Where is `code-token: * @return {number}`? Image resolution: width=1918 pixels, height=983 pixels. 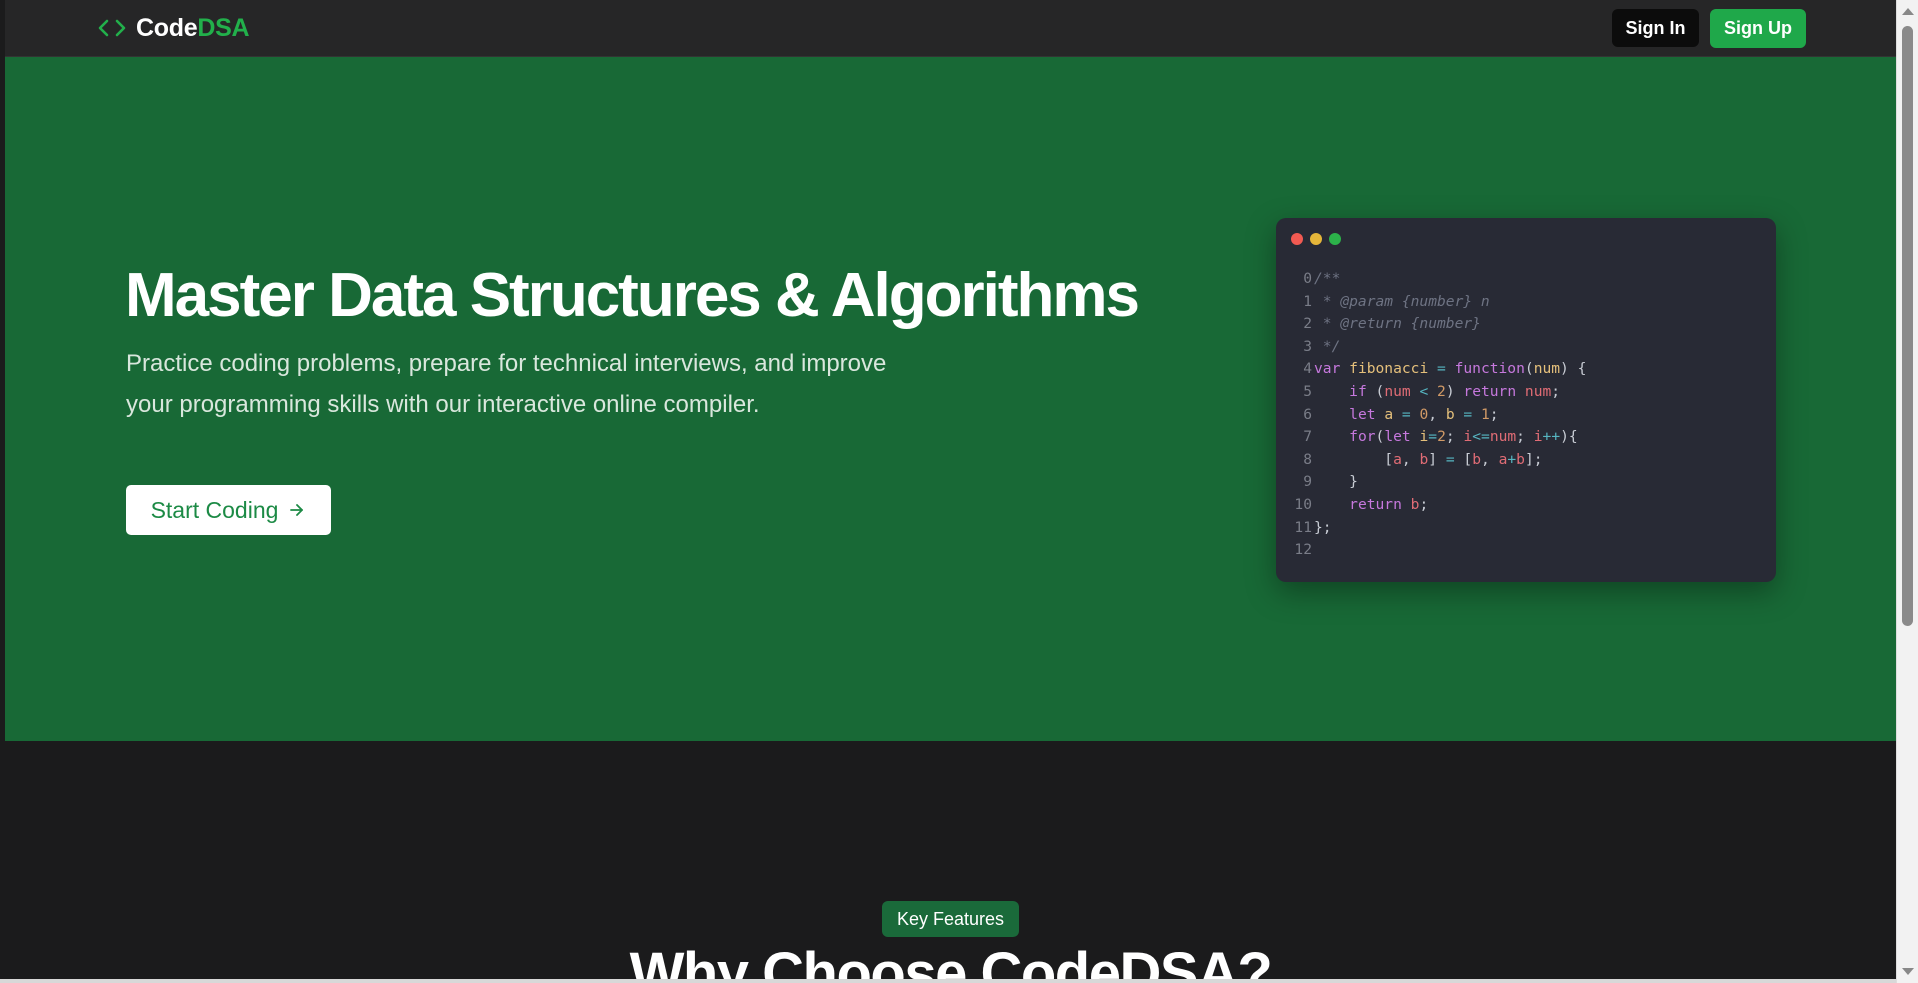
code-token: * @return {number} is located at coordinates (1397, 324).